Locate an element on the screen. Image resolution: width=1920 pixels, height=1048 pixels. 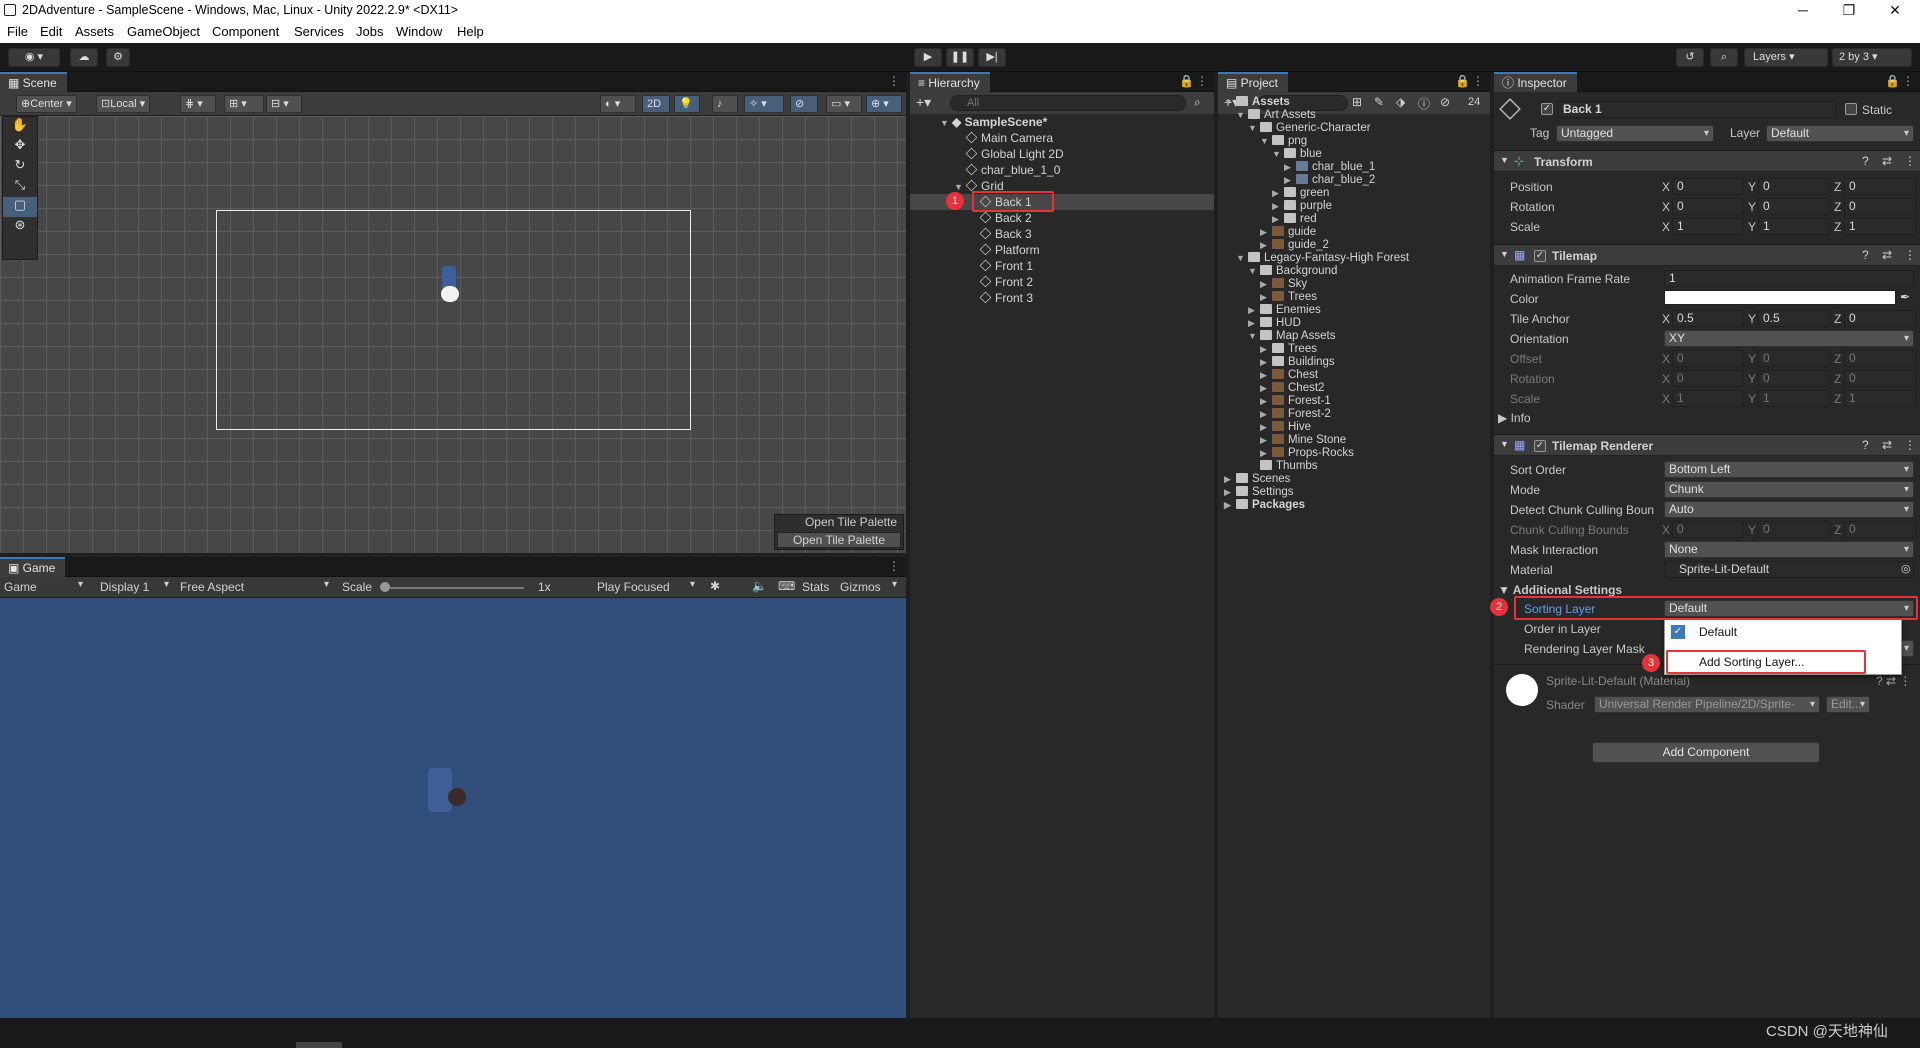
lock-icon: 🔒 is located at coordinates (1892, 81).